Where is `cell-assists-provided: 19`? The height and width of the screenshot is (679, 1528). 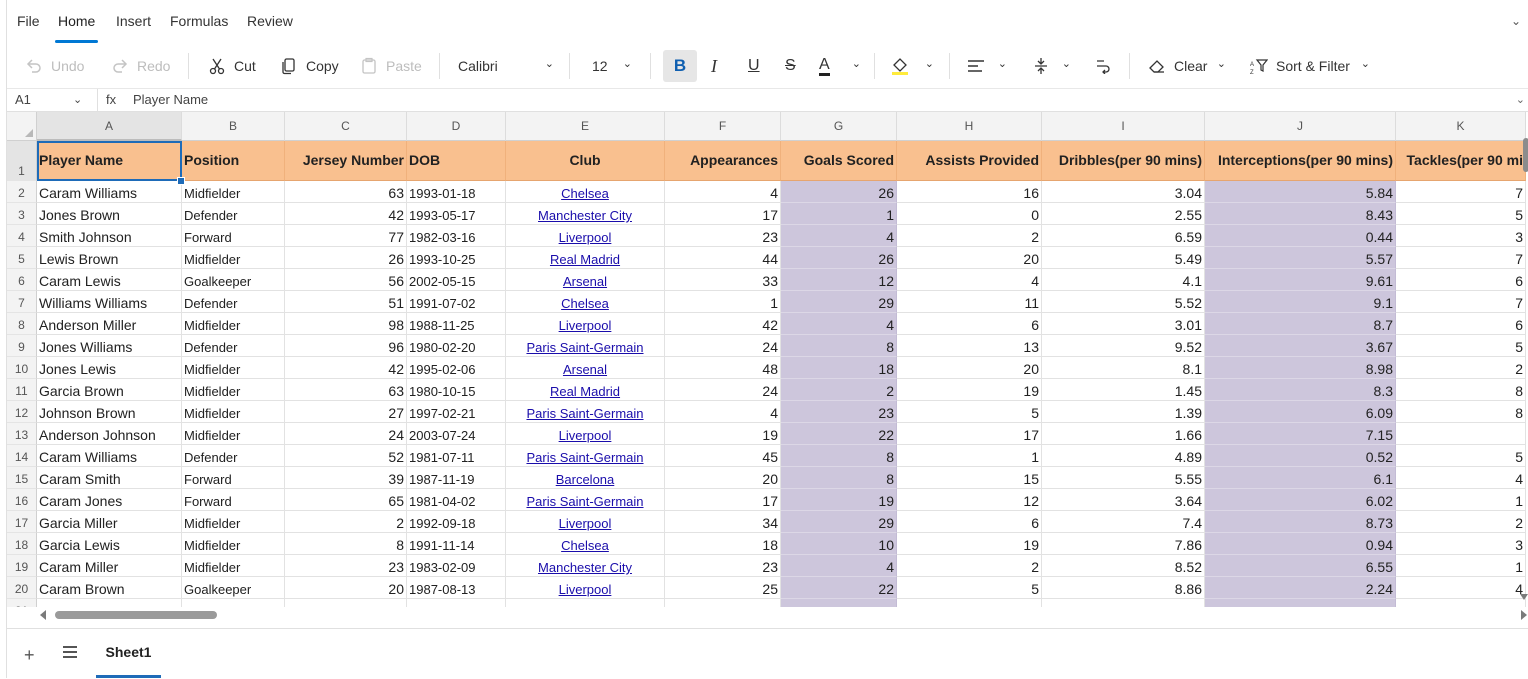 cell-assists-provided: 19 is located at coordinates (969, 544).